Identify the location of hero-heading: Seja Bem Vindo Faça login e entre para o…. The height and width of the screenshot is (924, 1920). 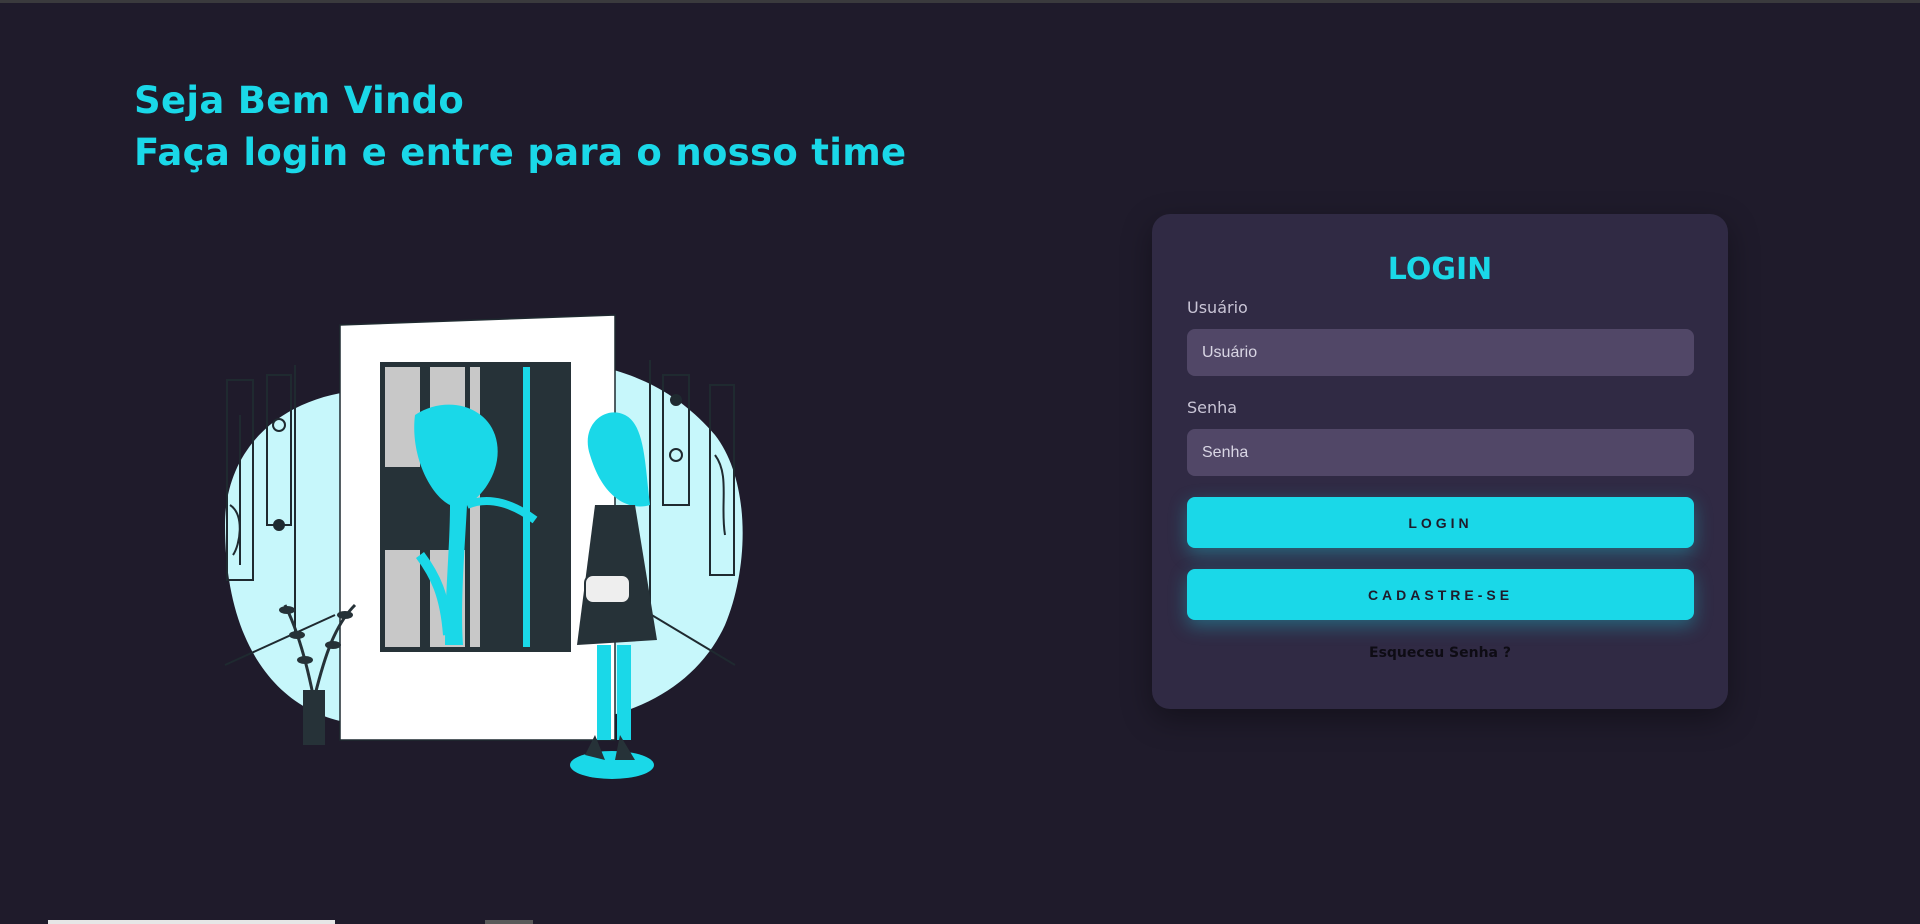
(520, 127).